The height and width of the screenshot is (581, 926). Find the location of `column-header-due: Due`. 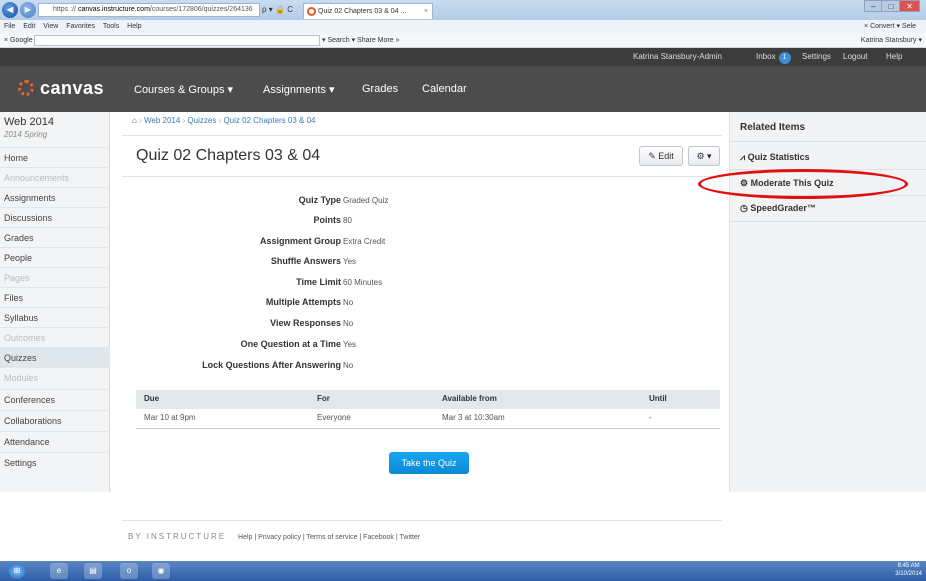

column-header-due: Due is located at coordinates (152, 398).